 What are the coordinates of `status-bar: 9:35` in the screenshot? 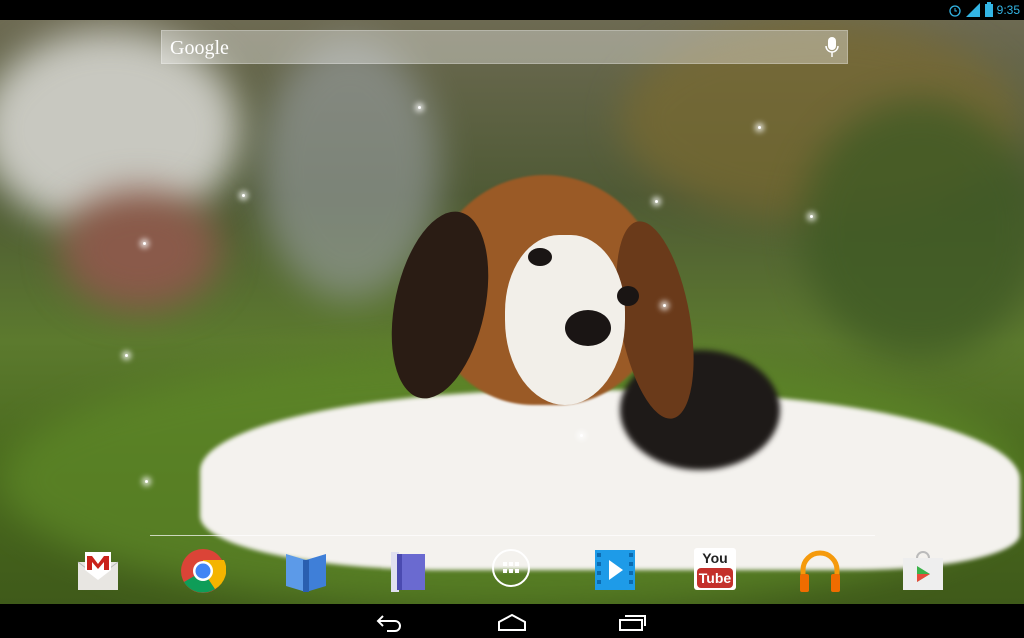 It's located at (512, 10).